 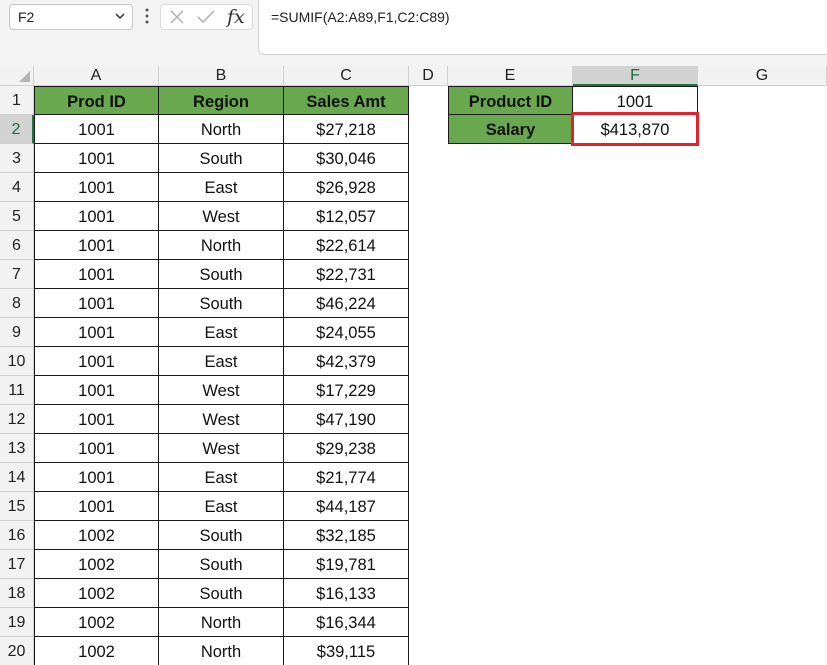 I want to click on table-cell: $26,928, so click(x=346, y=187).